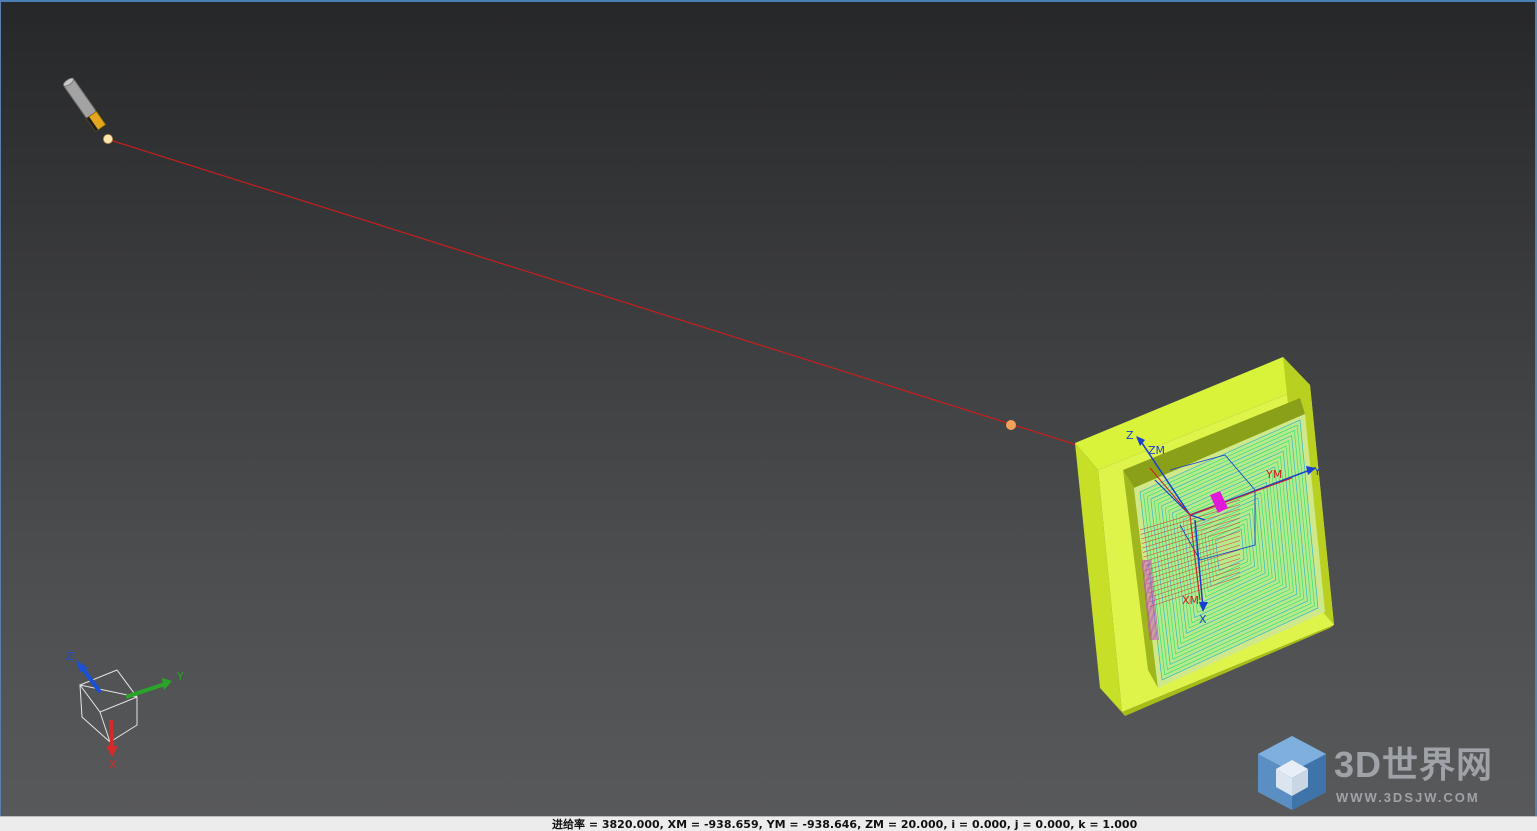 The height and width of the screenshot is (831, 1537). What do you see at coordinates (125, 710) in the screenshot?
I see `view-orientation-triad: Z Y X` at bounding box center [125, 710].